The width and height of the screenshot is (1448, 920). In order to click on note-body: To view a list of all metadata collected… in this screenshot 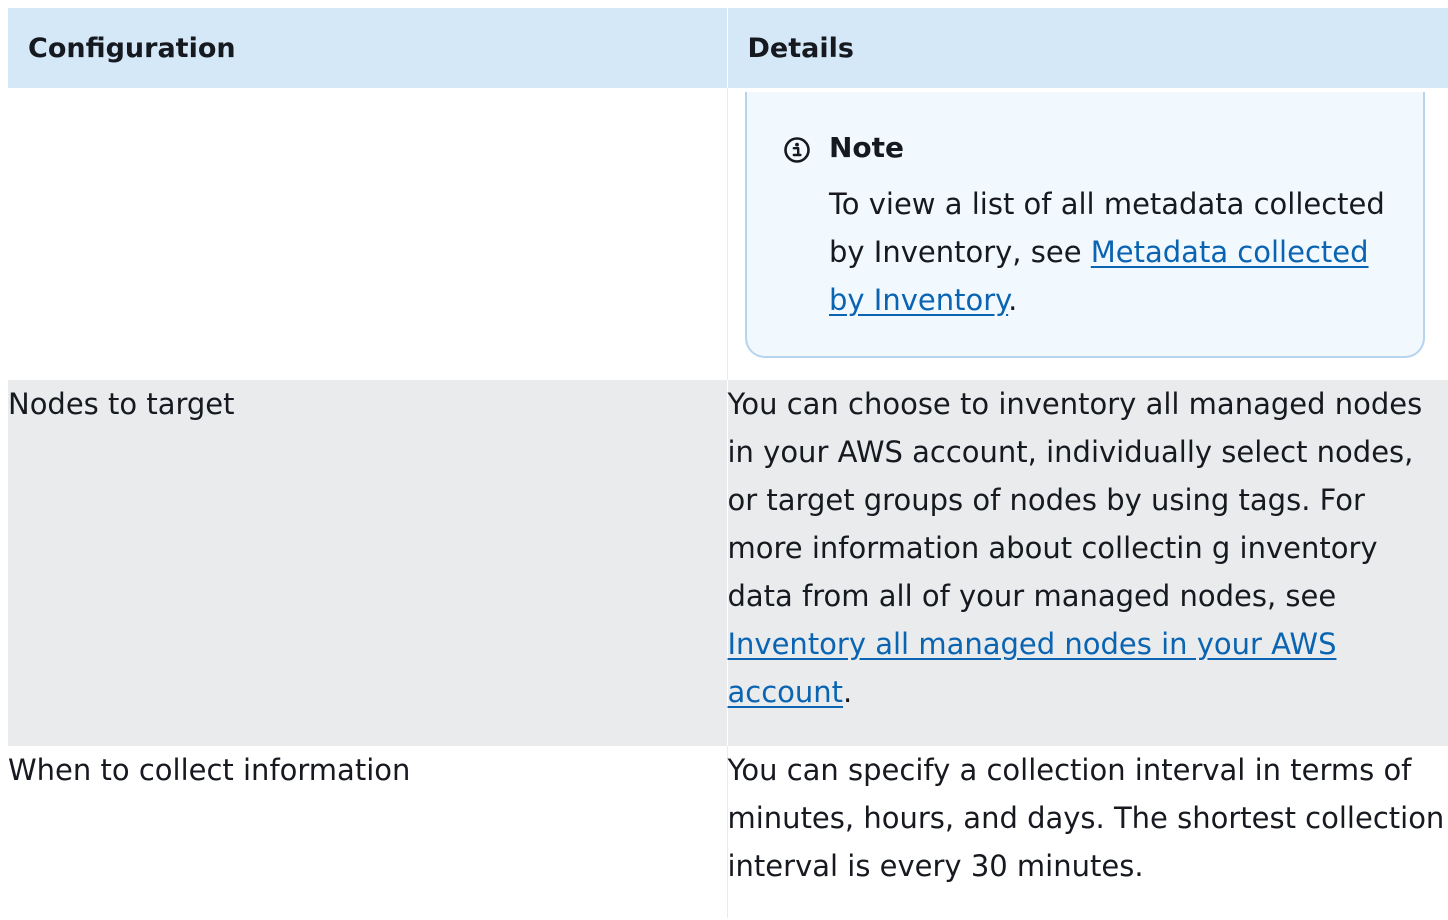, I will do `click(1114, 252)`.